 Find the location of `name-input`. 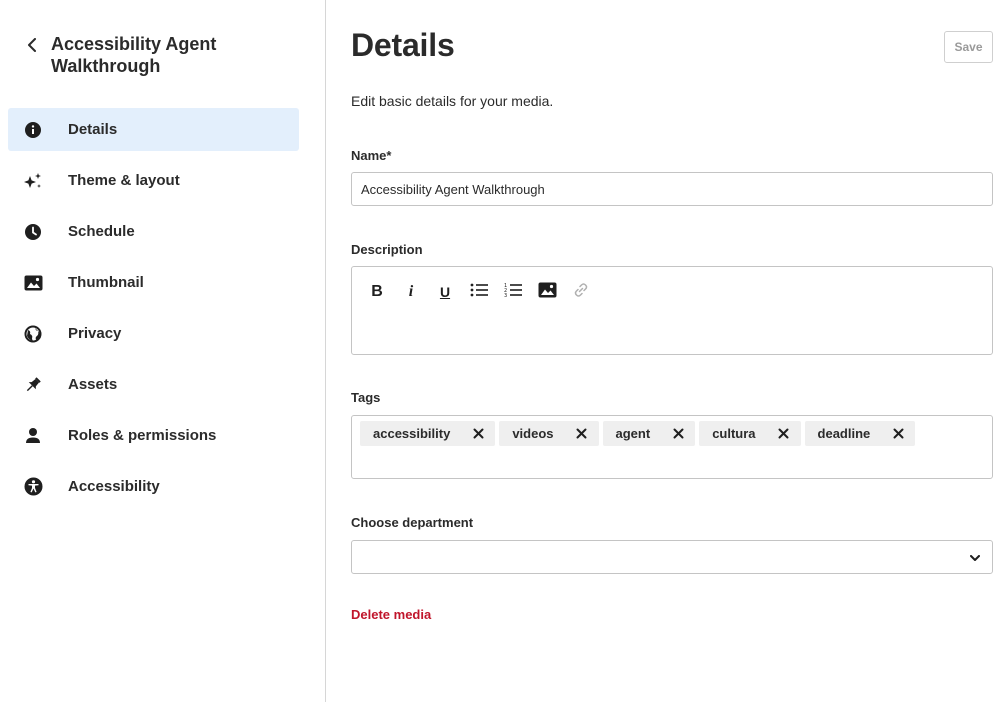

name-input is located at coordinates (672, 189).